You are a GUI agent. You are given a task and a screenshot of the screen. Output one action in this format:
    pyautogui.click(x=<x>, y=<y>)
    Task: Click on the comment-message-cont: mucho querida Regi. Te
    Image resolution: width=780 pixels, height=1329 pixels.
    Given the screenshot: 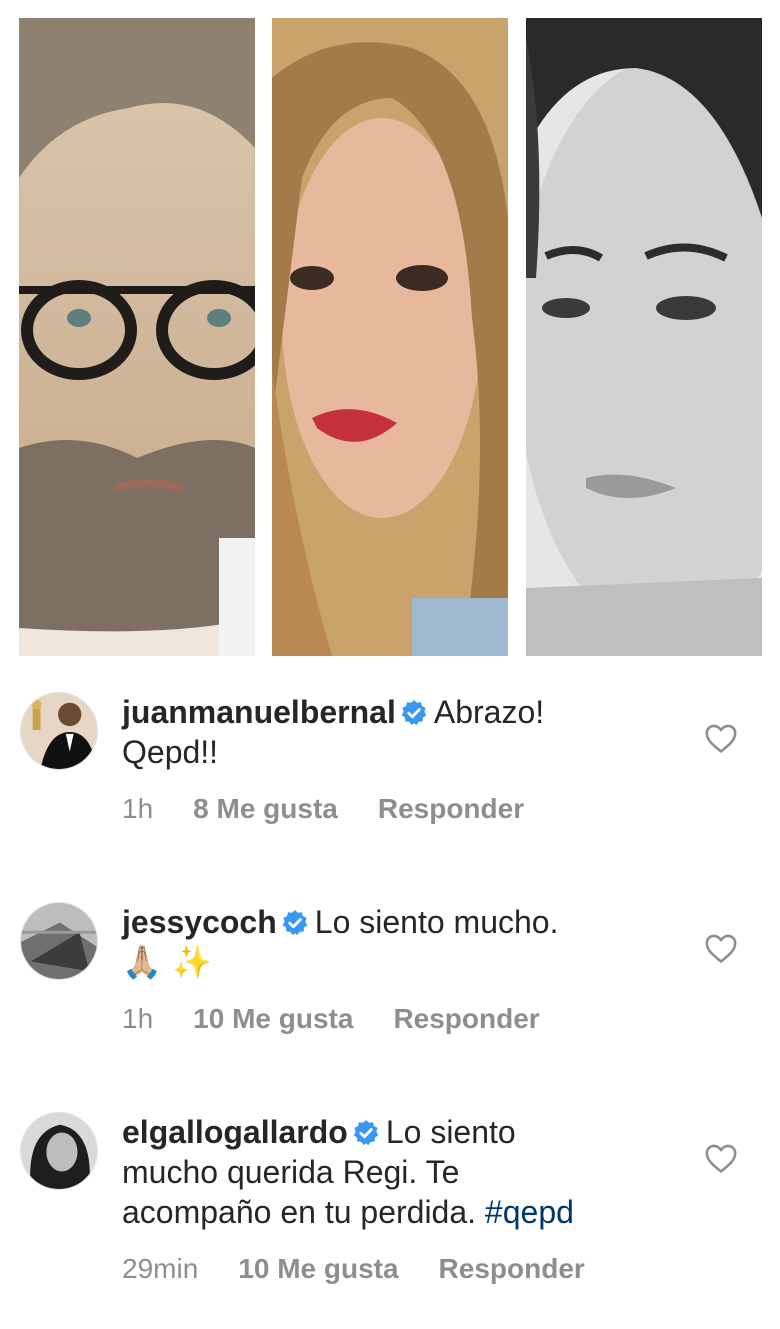 What is the action you would take?
    pyautogui.click(x=291, y=1172)
    